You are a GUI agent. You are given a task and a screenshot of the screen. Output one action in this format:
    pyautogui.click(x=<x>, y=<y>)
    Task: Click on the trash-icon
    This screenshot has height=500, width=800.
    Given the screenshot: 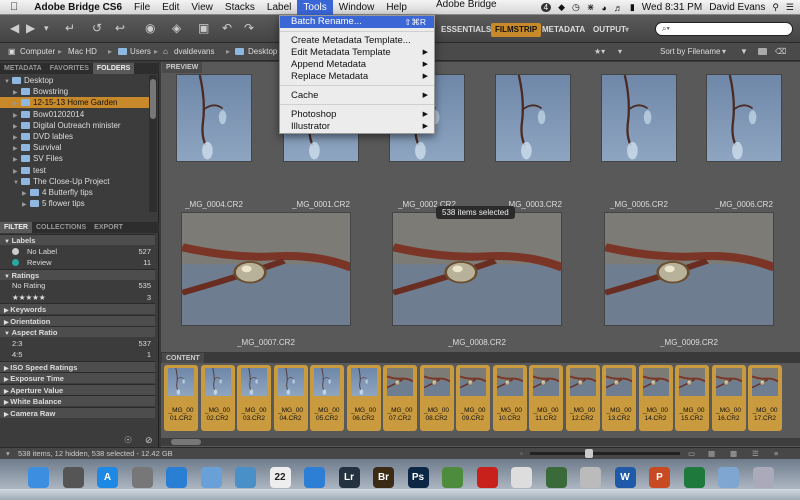 What is the action you would take?
    pyautogui.click(x=763, y=477)
    